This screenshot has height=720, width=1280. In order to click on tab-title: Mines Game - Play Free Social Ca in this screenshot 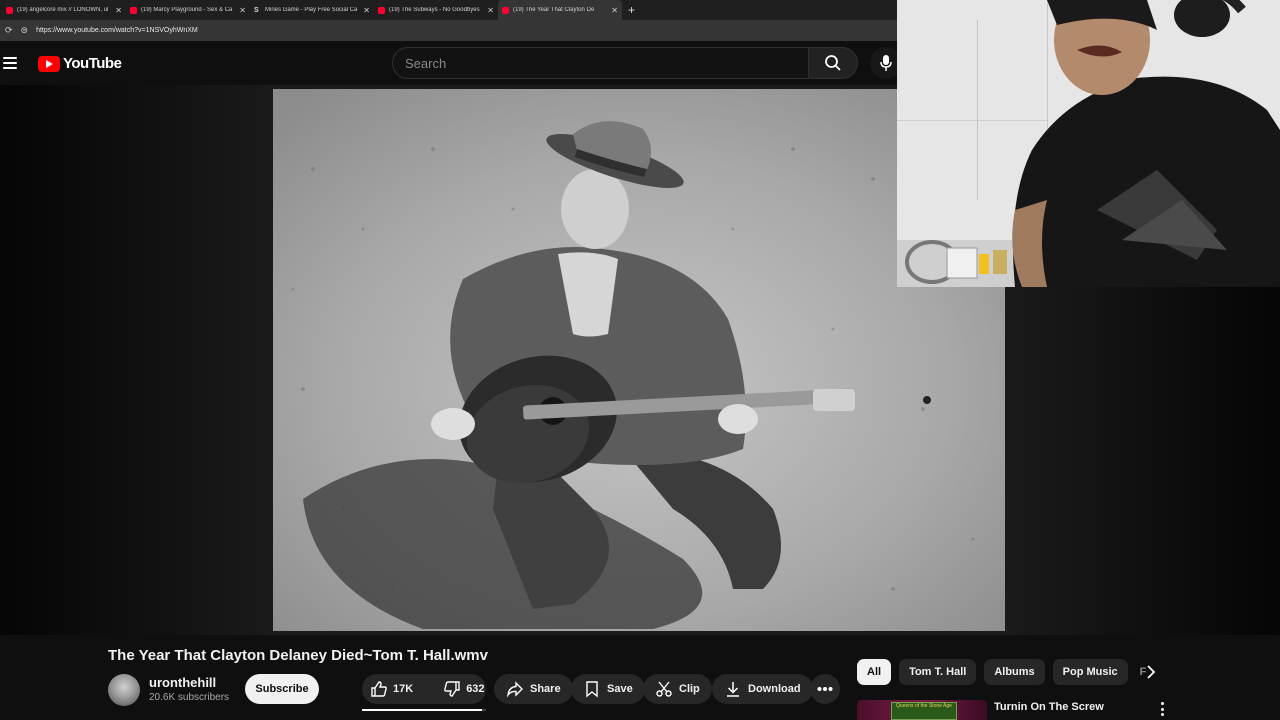, I will do `click(311, 10)`.